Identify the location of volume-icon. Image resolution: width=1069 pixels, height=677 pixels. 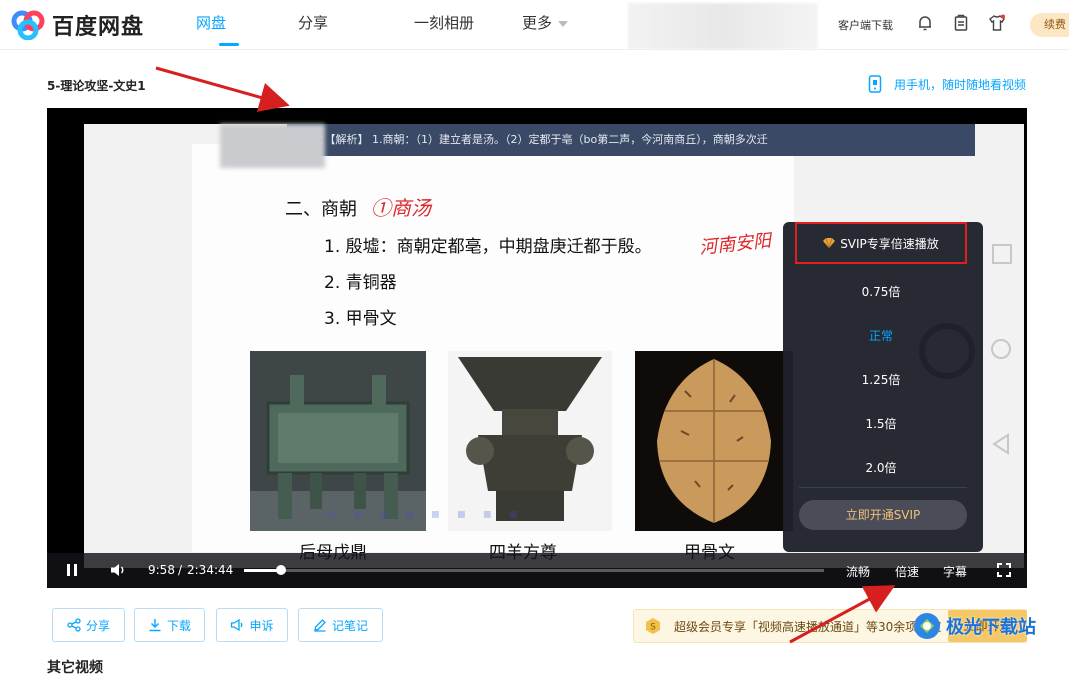
(118, 570).